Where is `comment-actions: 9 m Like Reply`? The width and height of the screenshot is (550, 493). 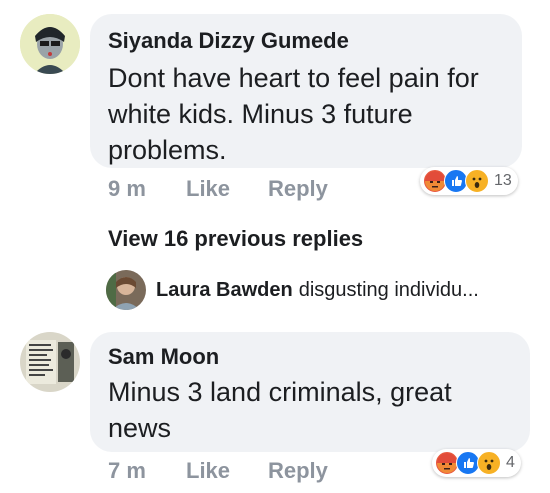
comment-actions: 9 m Like Reply is located at coordinates (258, 190).